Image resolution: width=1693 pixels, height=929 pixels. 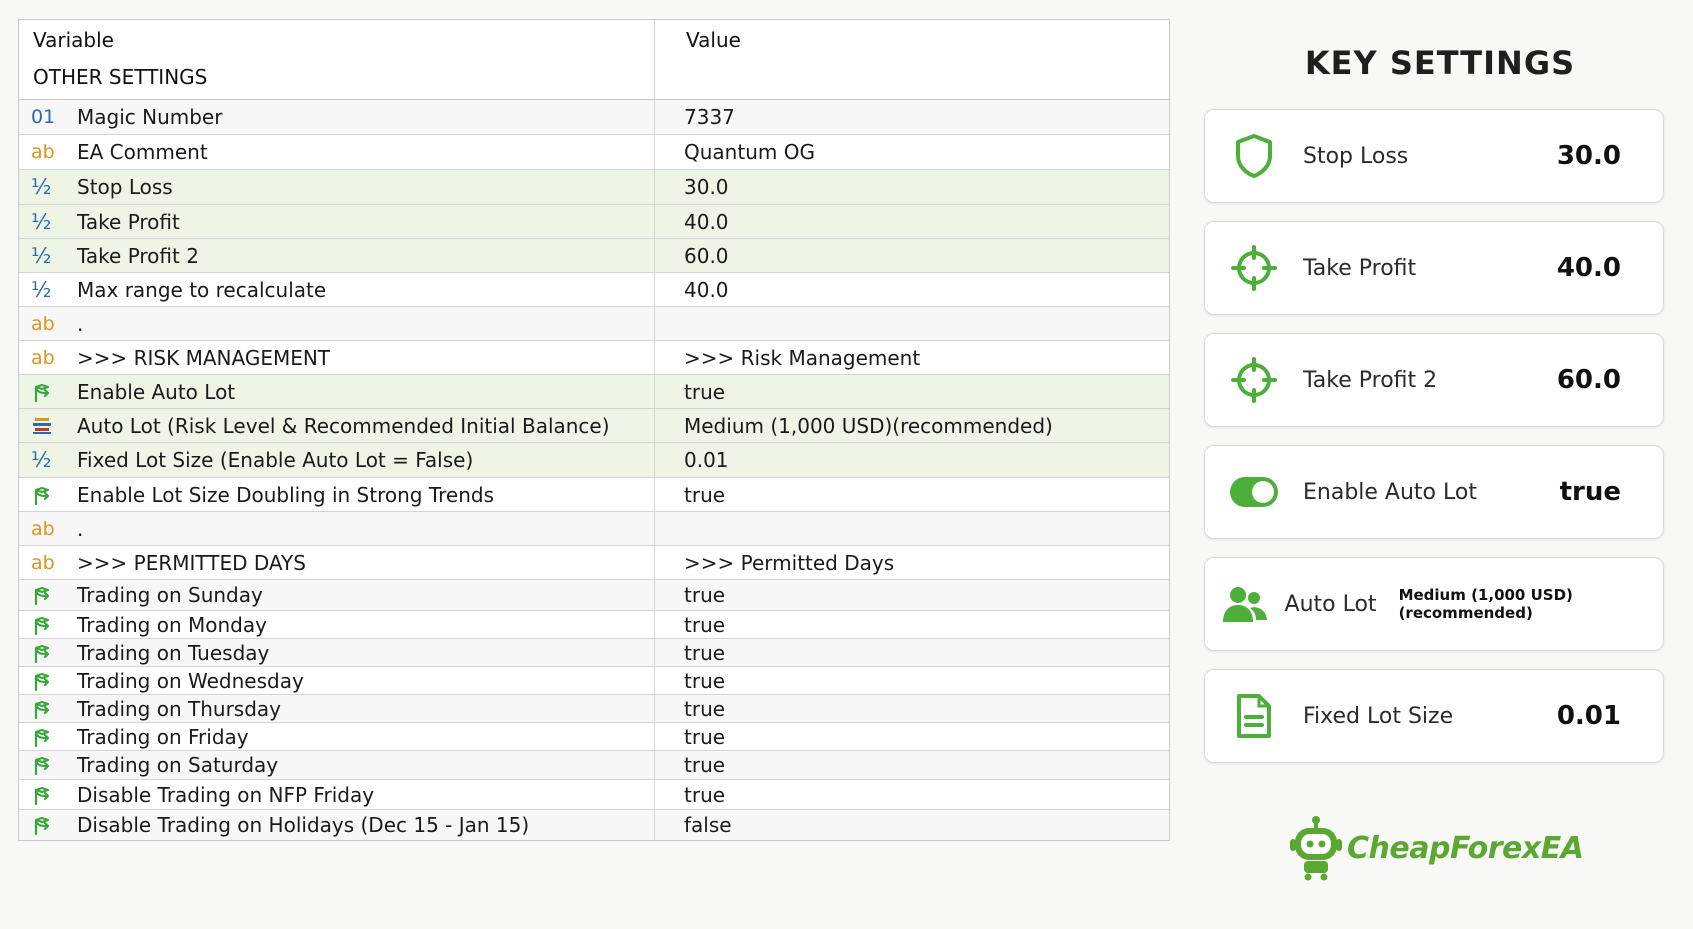 I want to click on document-icon, so click(x=1254, y=716).